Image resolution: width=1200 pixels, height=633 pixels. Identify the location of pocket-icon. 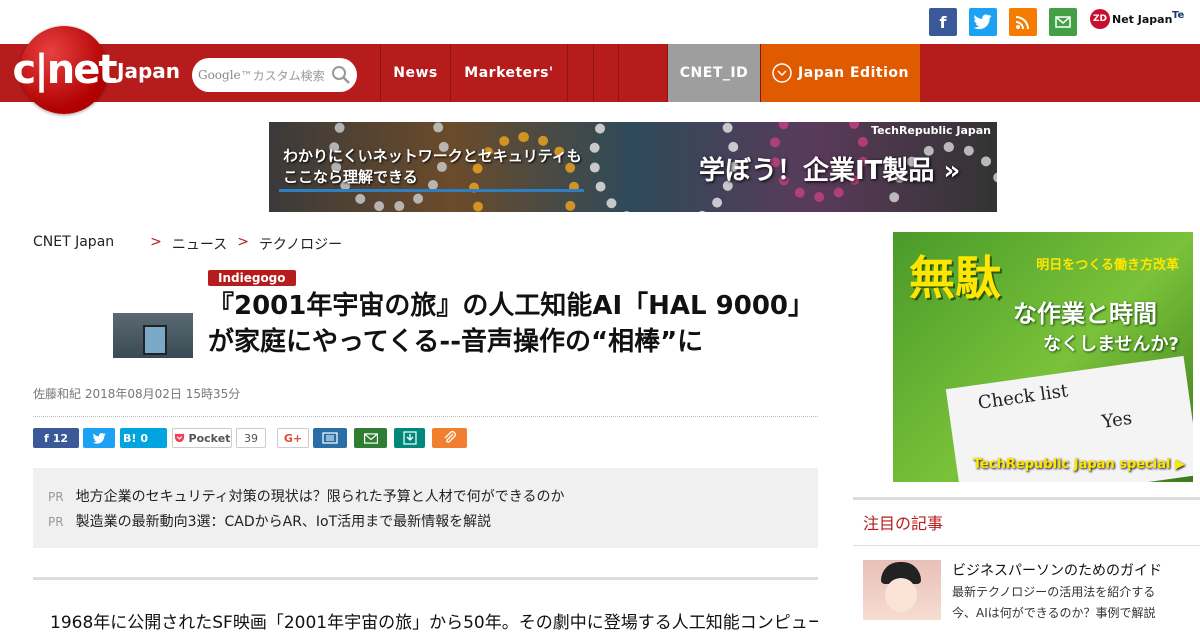
(179, 438).